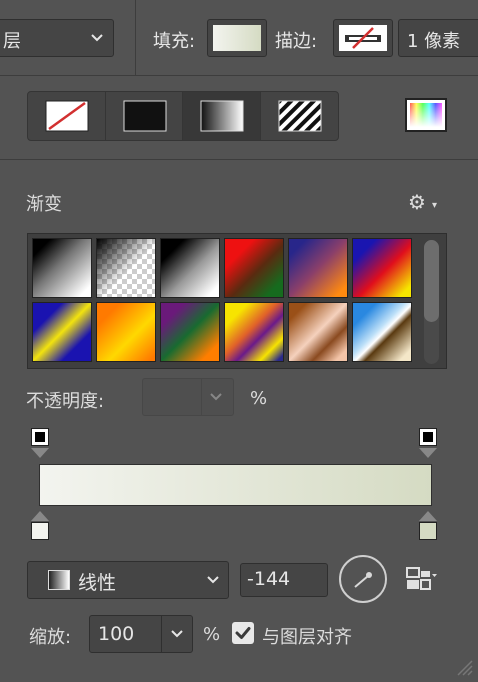 The height and width of the screenshot is (682, 478). What do you see at coordinates (428, 531) in the screenshot?
I see `color-stop-right` at bounding box center [428, 531].